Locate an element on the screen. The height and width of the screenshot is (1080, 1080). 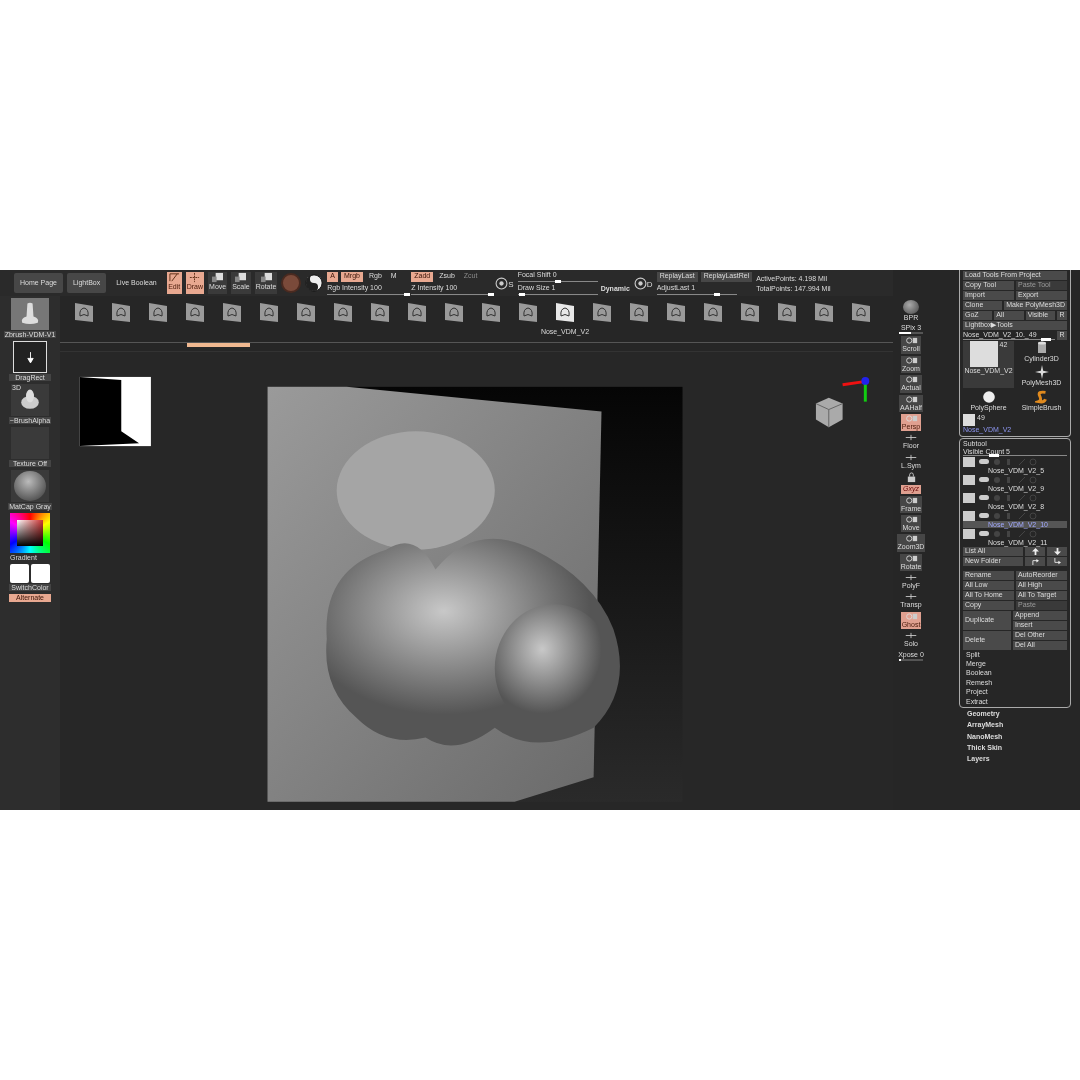
tool-thumbnail is located at coordinates (30, 314).